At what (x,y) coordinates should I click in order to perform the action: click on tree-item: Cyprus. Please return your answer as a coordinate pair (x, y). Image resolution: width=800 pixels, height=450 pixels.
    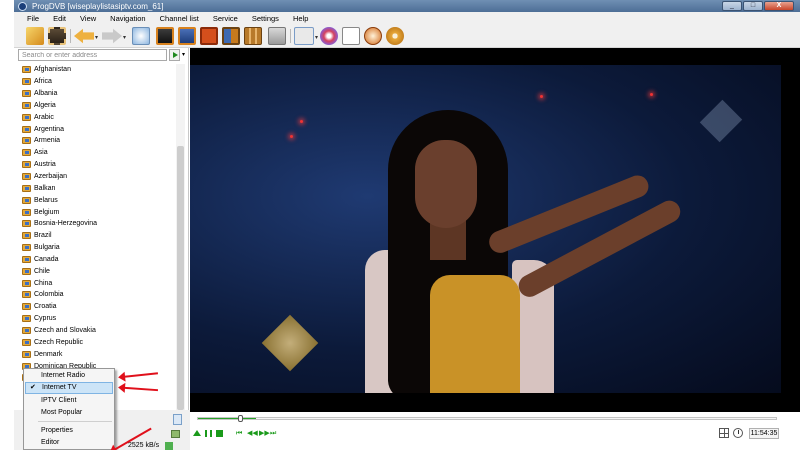
    Looking at the image, I should click on (99, 319).